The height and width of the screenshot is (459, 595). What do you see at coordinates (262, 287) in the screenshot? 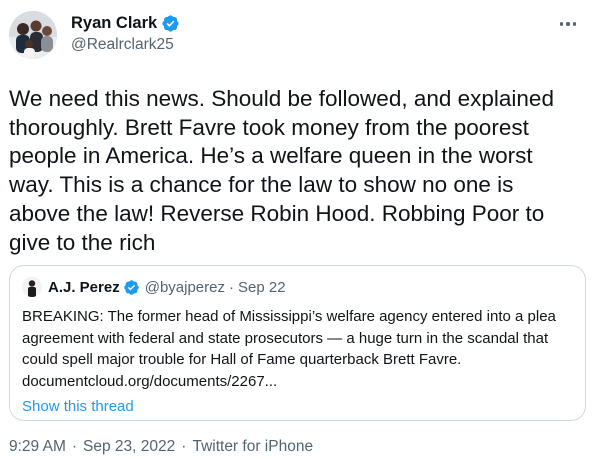
I see `quoted-tweet-date: Sep 22` at bounding box center [262, 287].